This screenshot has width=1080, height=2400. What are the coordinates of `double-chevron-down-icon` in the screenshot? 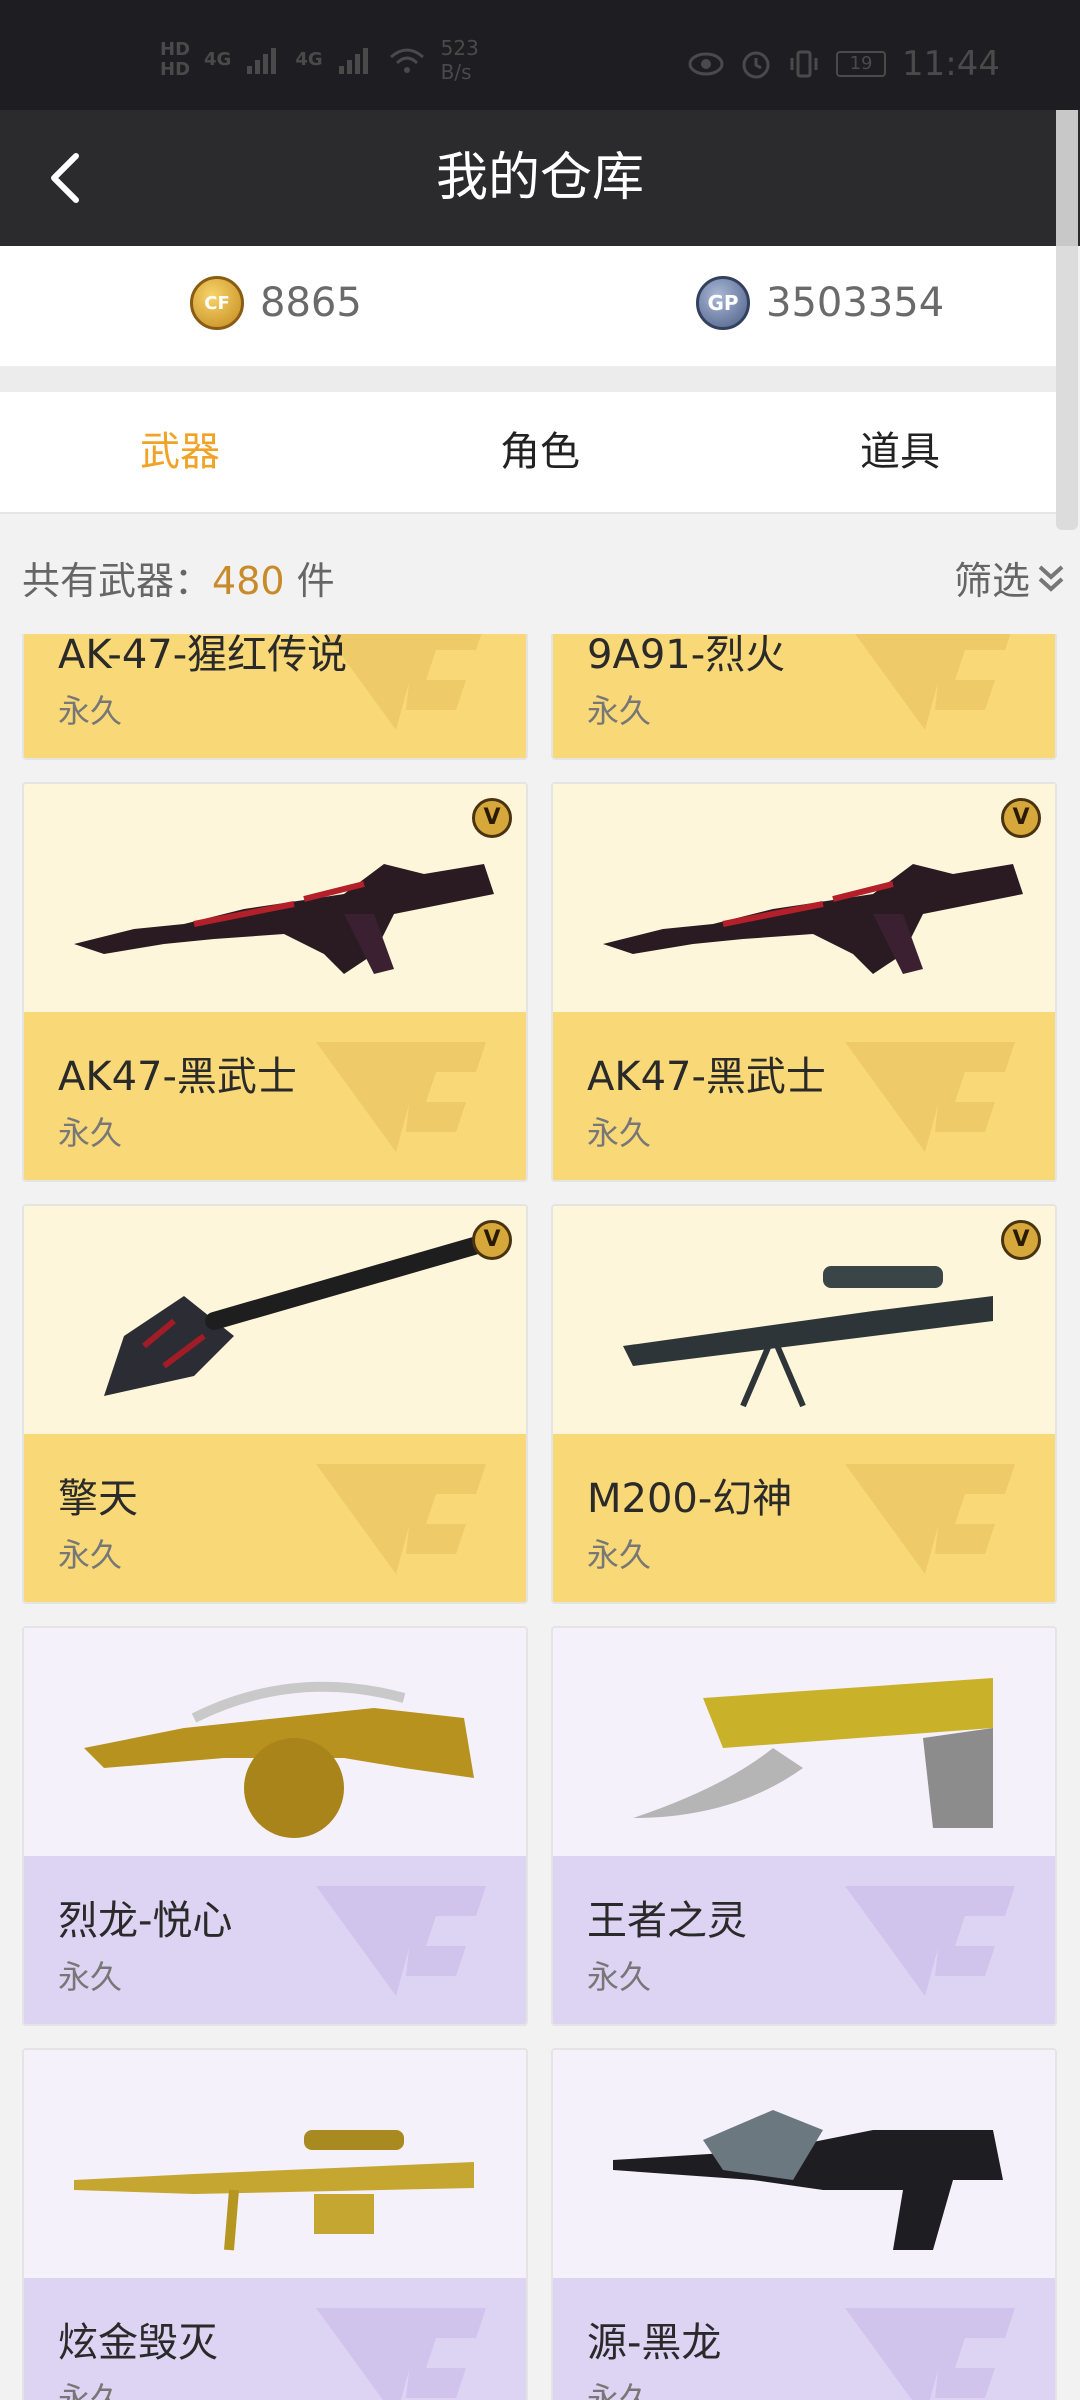 It's located at (1051, 578).